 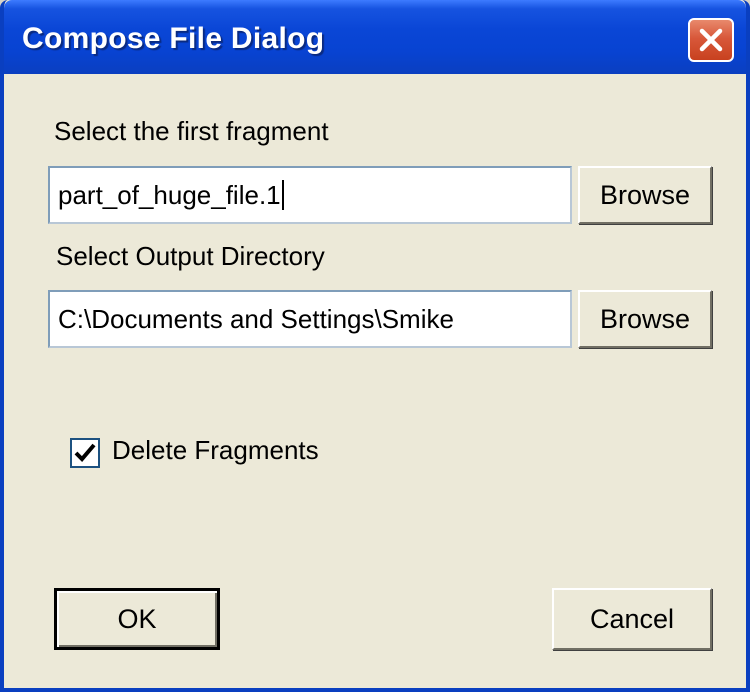 What do you see at coordinates (173, 38) in the screenshot?
I see `dialog-title: Compose File Dialog` at bounding box center [173, 38].